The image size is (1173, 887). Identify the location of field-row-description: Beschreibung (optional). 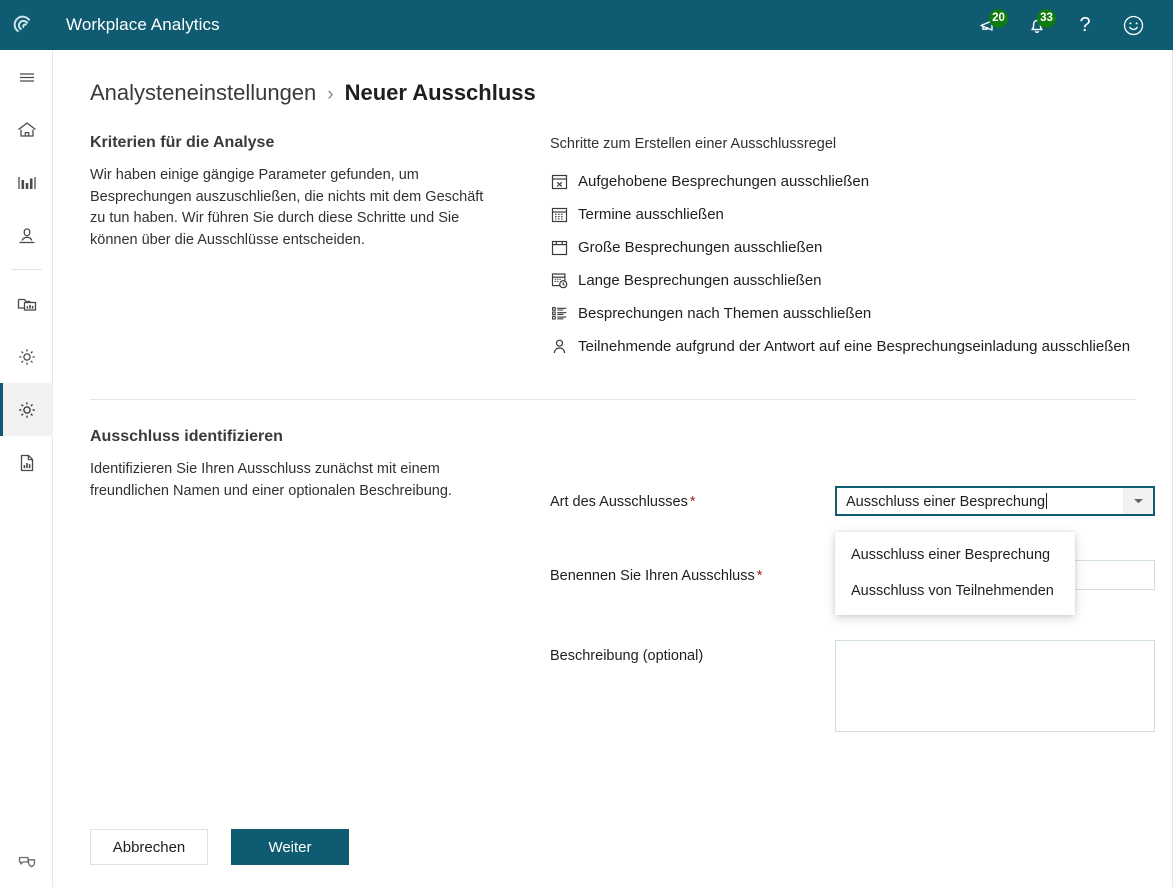
(613, 686).